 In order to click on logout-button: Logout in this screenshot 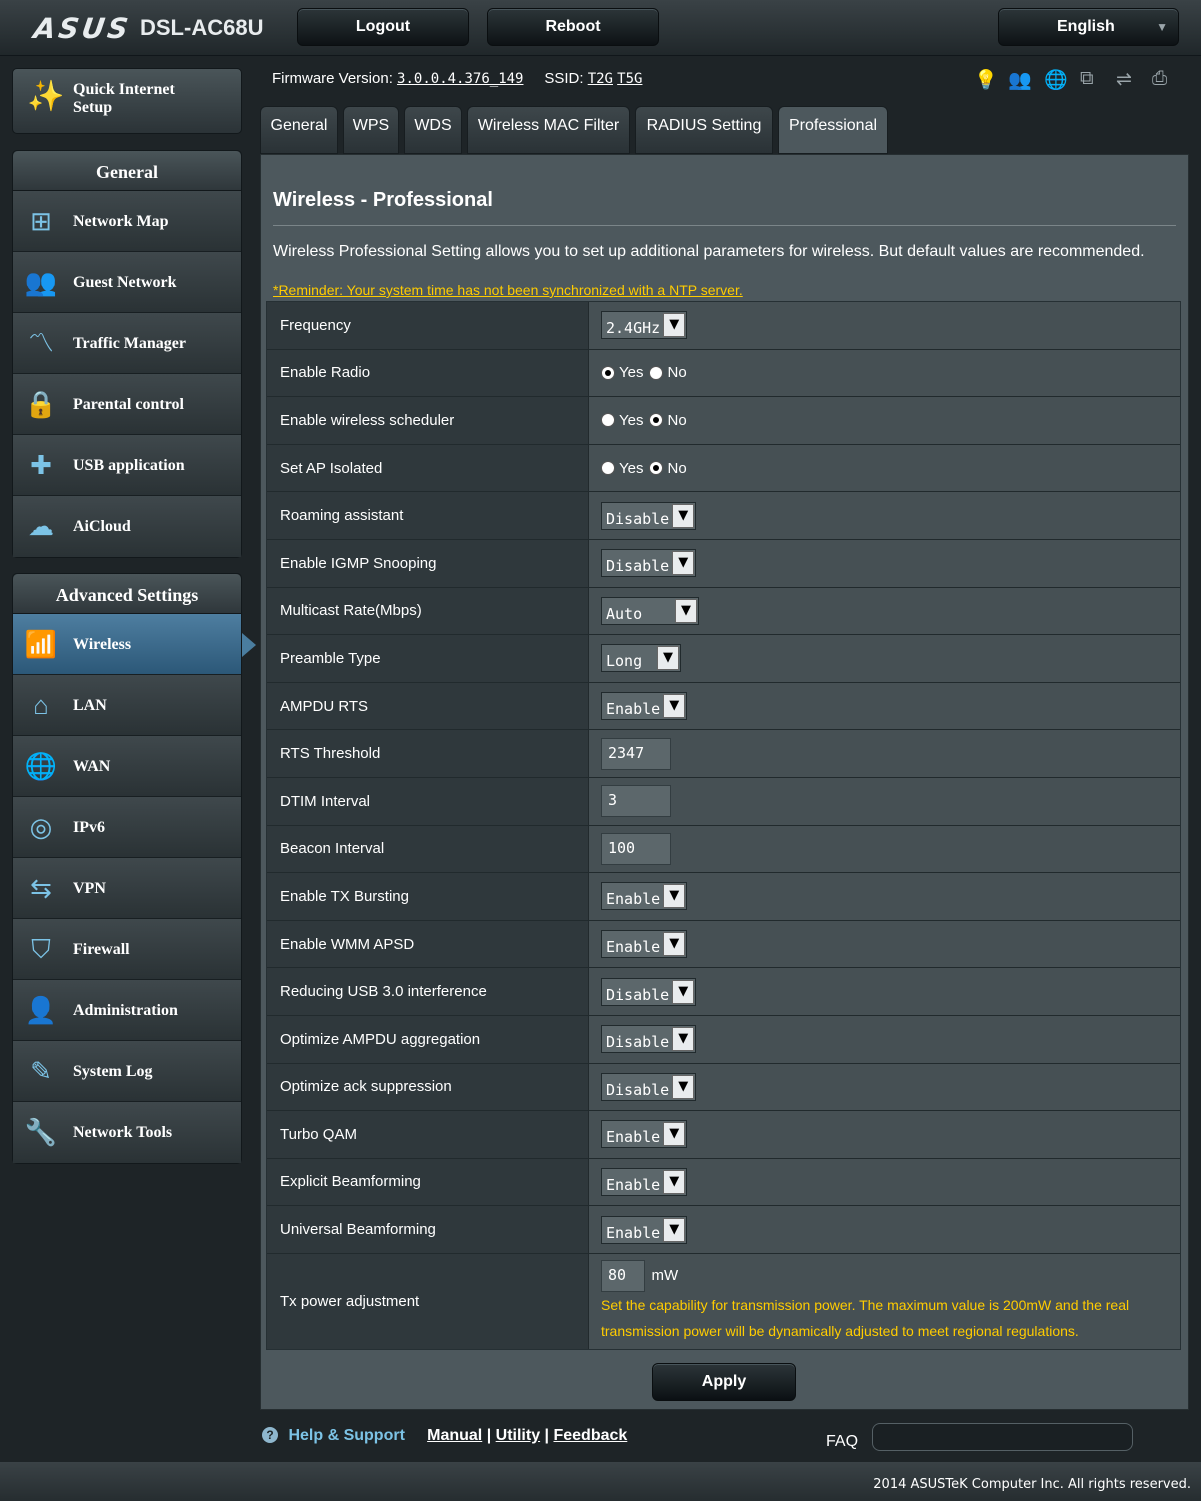, I will do `click(383, 27)`.